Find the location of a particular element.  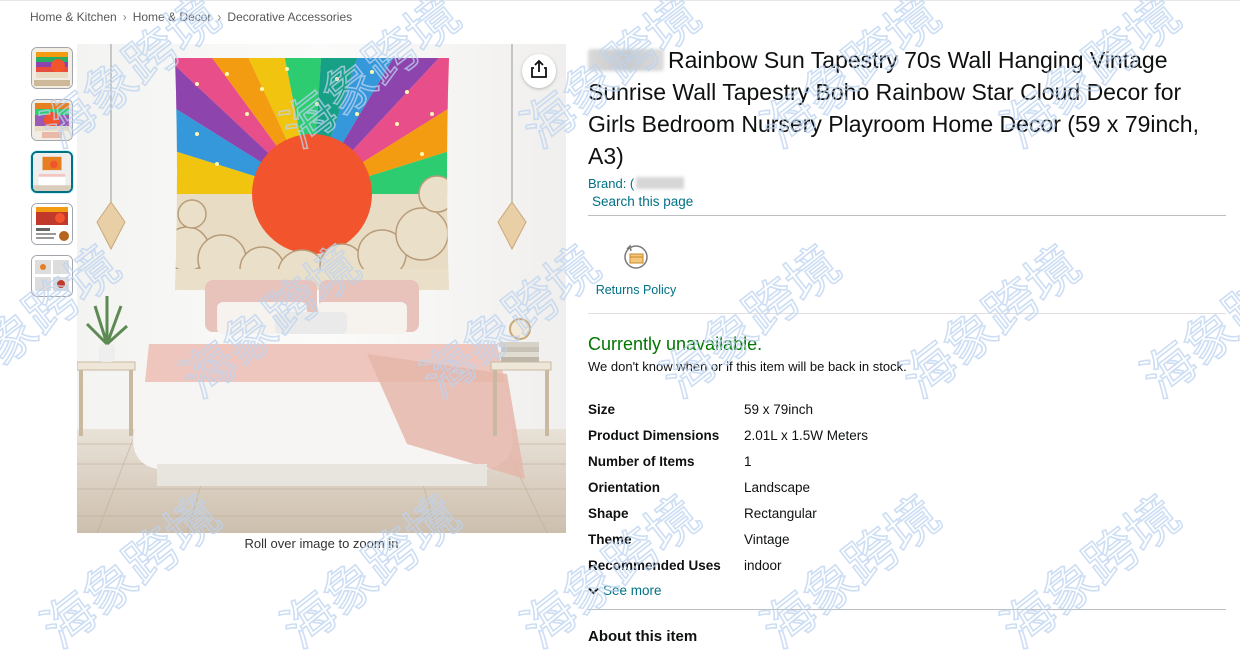

brand-link: Brand: ( is located at coordinates (907, 183).